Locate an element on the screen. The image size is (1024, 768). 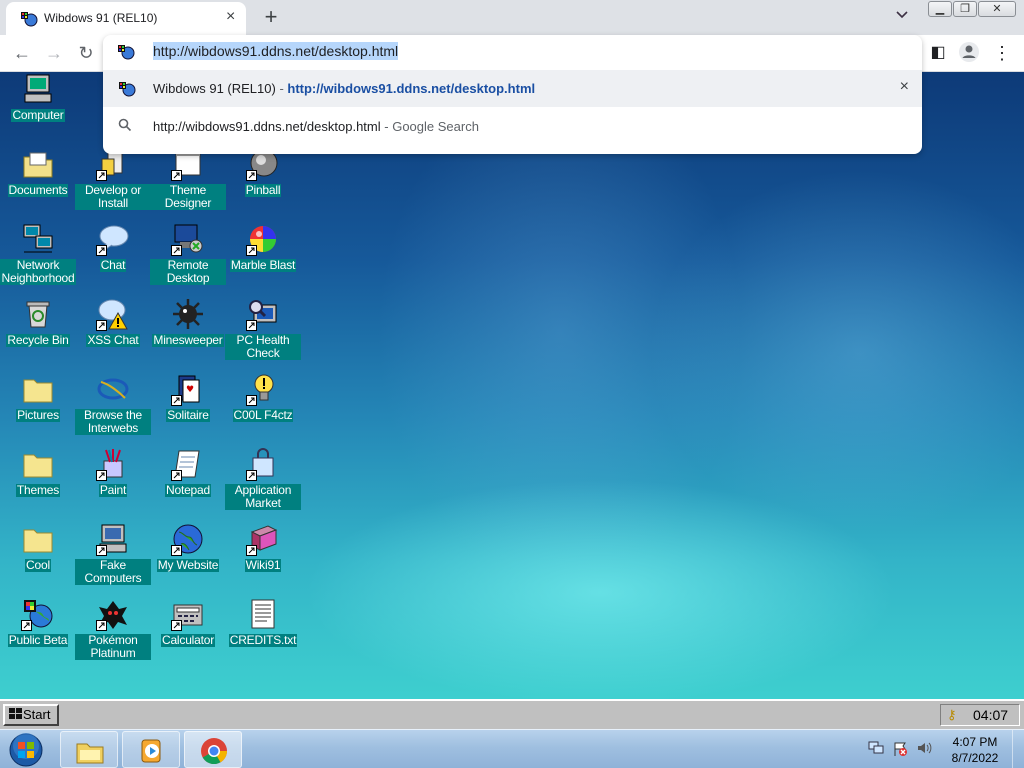
close-window-button: ✕ is located at coordinates (997, 9).